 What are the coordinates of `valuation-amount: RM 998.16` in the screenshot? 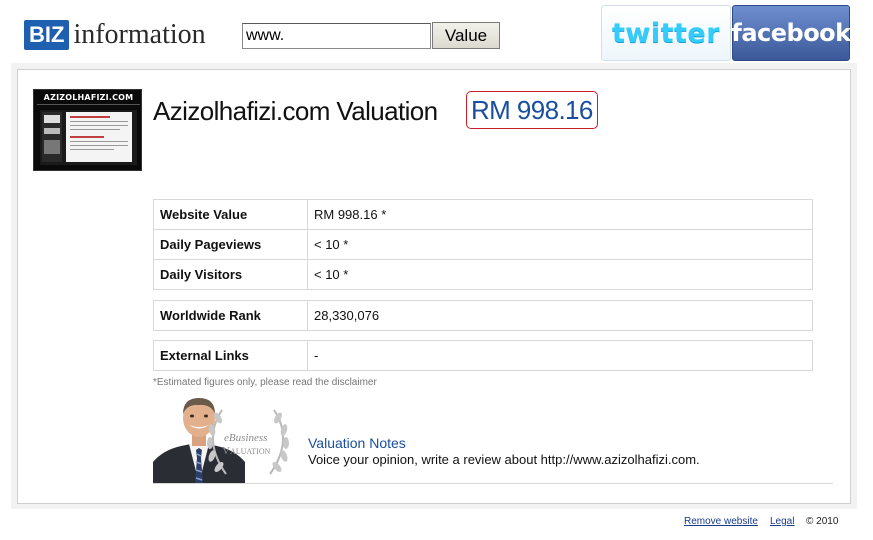 It's located at (532, 110).